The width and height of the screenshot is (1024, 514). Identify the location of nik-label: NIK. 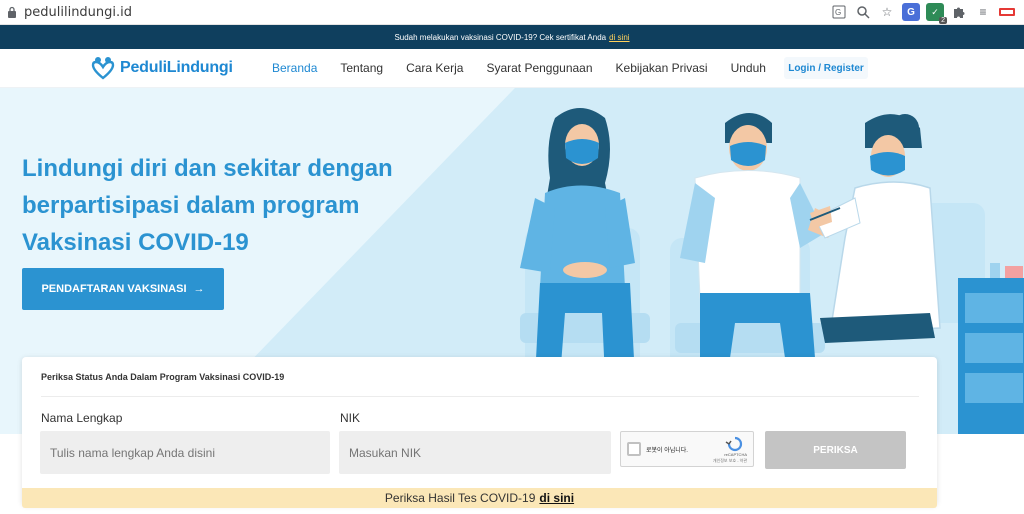
(350, 418).